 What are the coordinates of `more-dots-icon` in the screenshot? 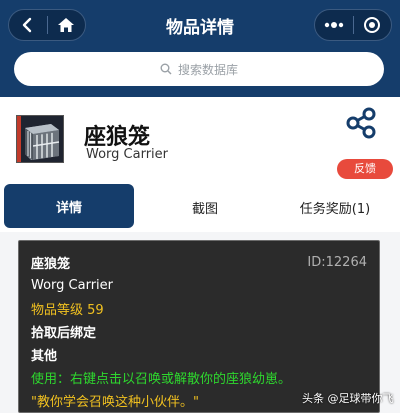 It's located at (333, 25).